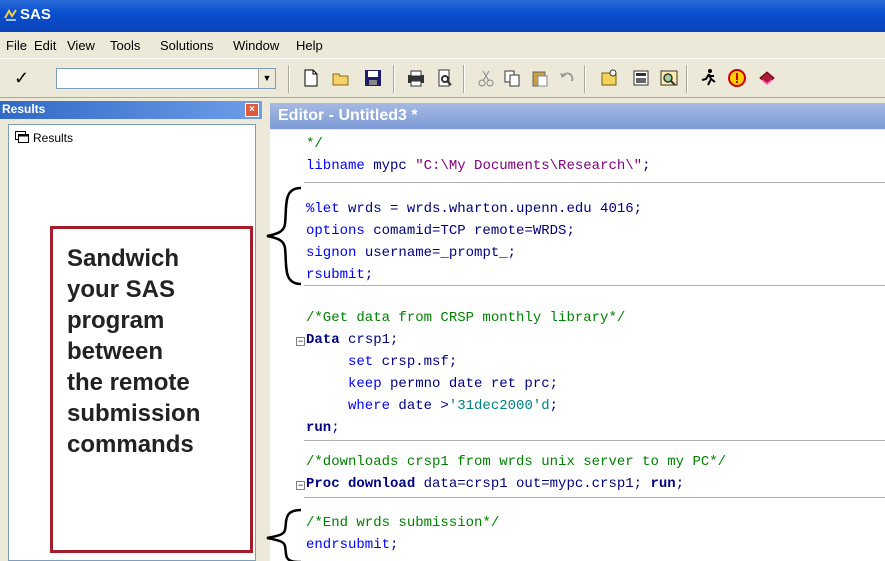 This screenshot has height=561, width=885. Describe the element at coordinates (123, 258) in the screenshot. I see `callout-line: Sandwich` at that location.